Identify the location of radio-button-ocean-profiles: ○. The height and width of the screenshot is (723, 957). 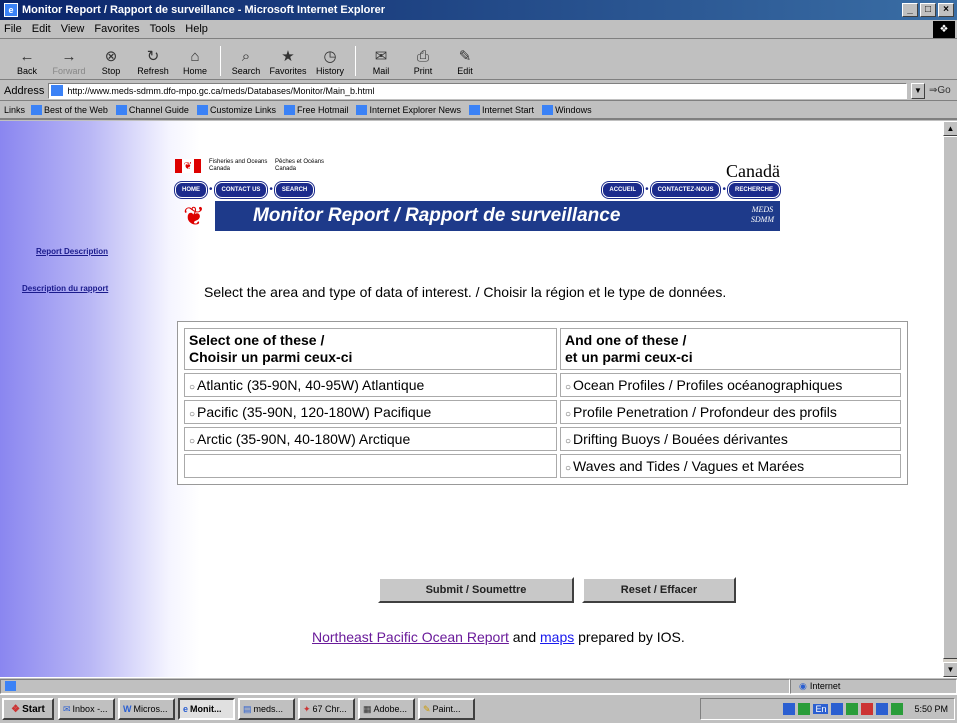
(568, 387).